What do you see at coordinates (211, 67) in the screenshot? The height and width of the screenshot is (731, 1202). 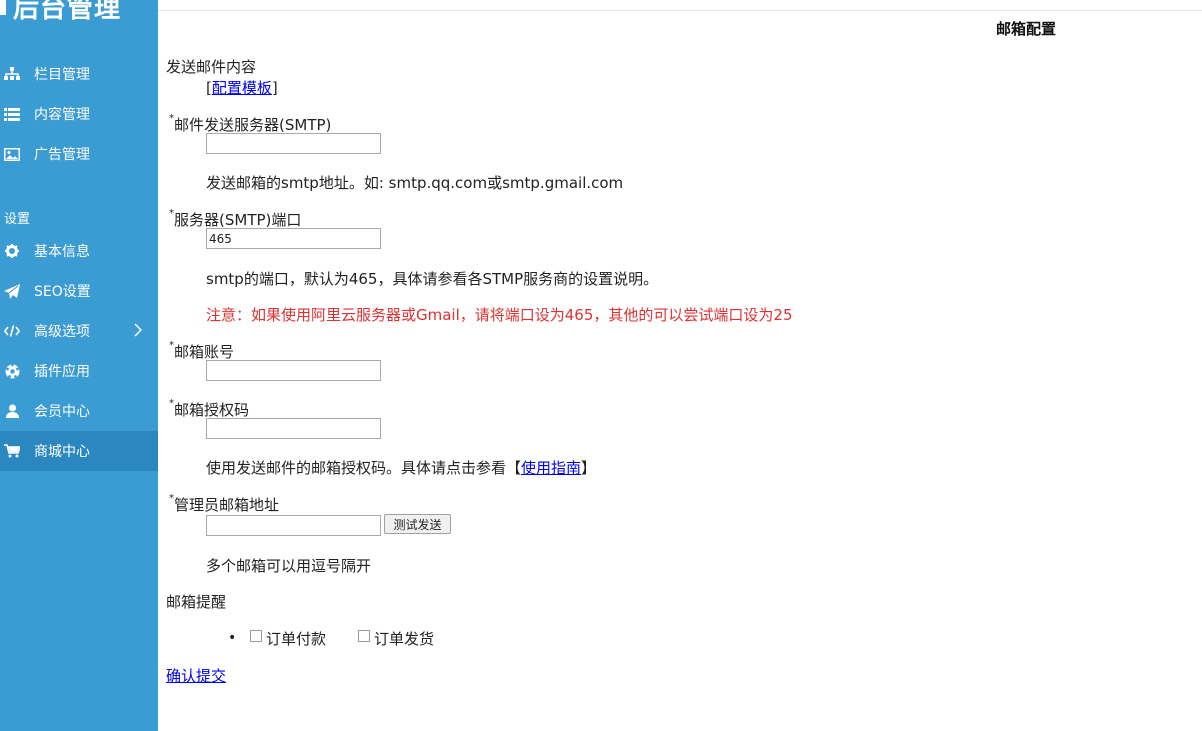 I see `send-content-label: 发送邮件内容` at bounding box center [211, 67].